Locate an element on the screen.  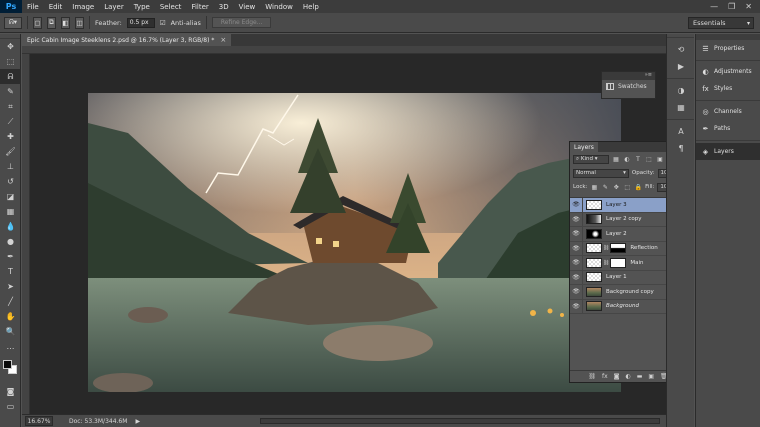
swatches-icon: ▦ is located at coordinates (681, 107).